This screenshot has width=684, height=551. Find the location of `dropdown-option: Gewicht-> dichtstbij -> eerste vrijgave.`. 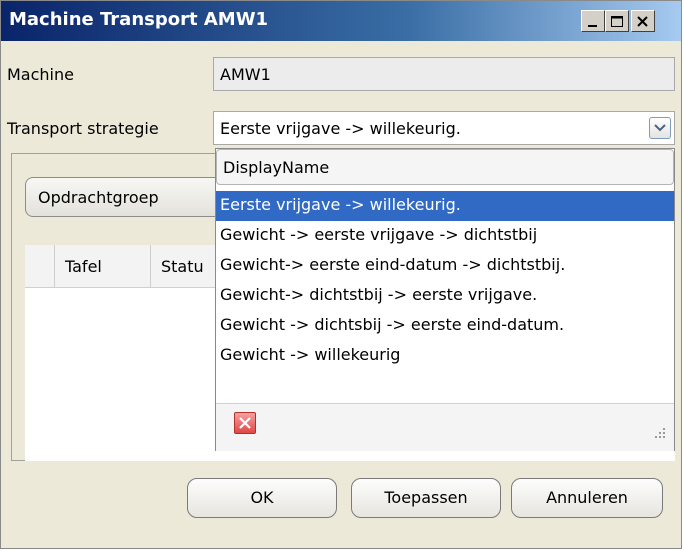

dropdown-option: Gewicht-> dichtstbij -> eerste vrijgave. is located at coordinates (445, 296).